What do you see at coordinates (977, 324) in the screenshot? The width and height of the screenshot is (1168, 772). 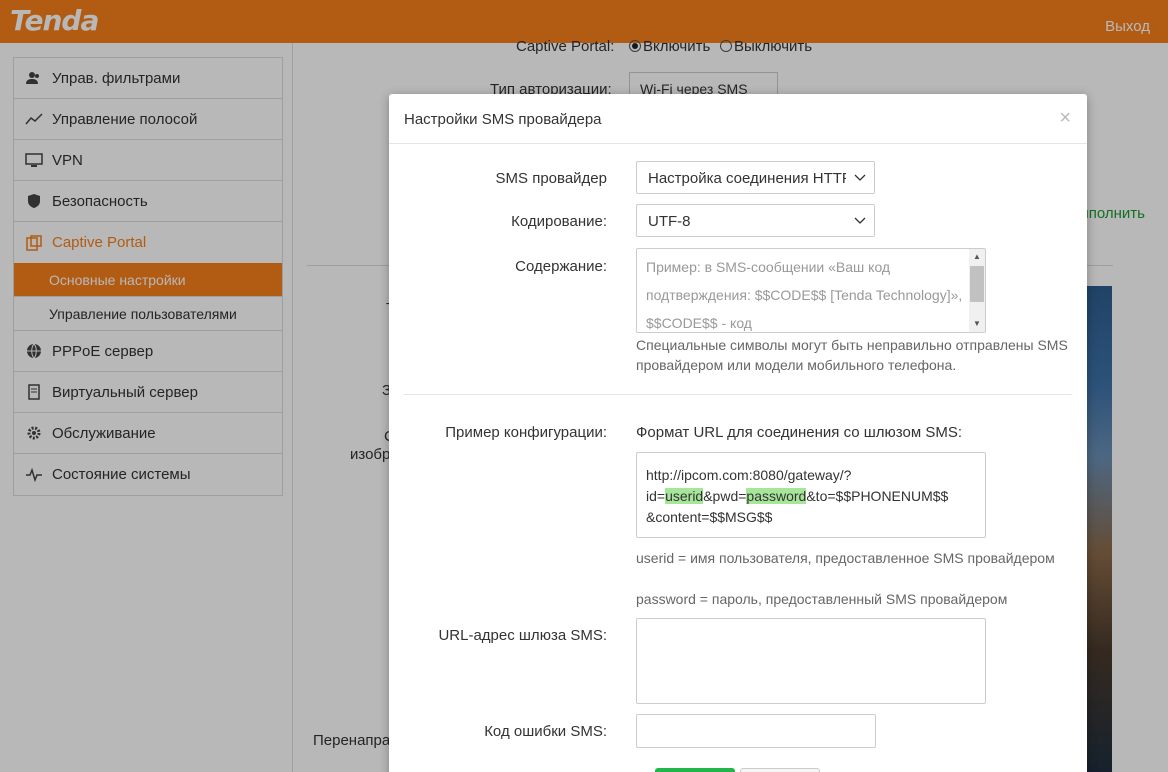 I see `scroll-down-icon: ▼` at bounding box center [977, 324].